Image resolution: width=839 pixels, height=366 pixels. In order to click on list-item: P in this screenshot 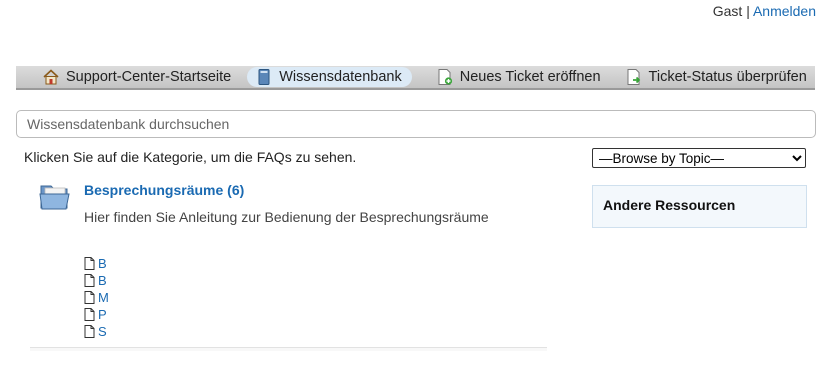, I will do `click(99, 314)`.